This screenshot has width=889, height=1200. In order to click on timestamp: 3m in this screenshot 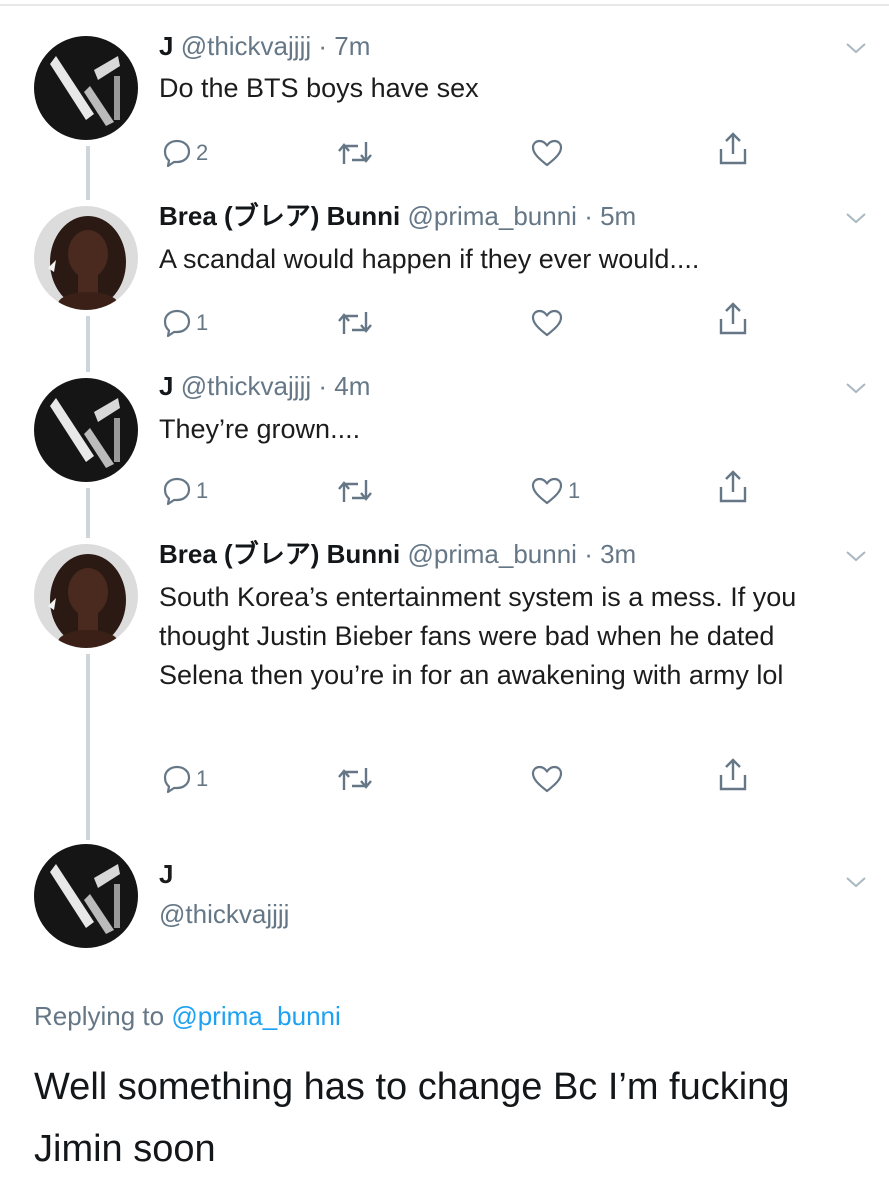, I will do `click(618, 554)`.